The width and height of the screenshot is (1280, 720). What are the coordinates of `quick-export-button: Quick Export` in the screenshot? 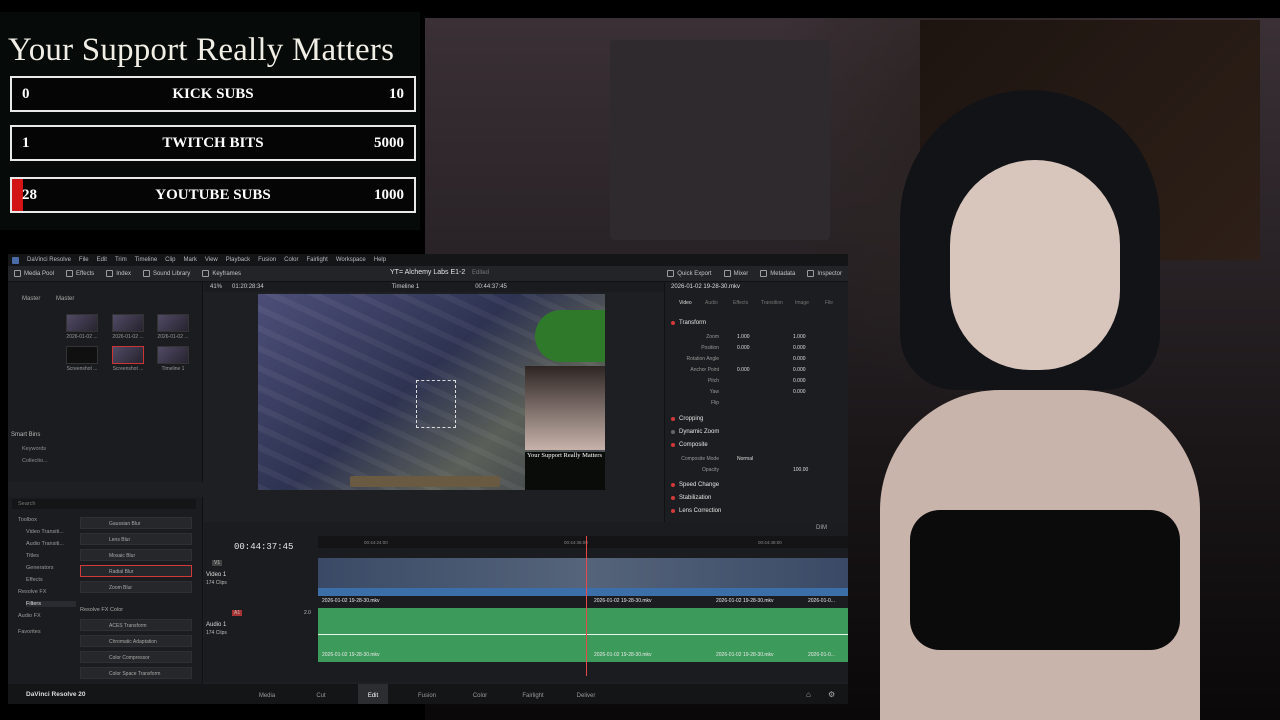 It's located at (689, 273).